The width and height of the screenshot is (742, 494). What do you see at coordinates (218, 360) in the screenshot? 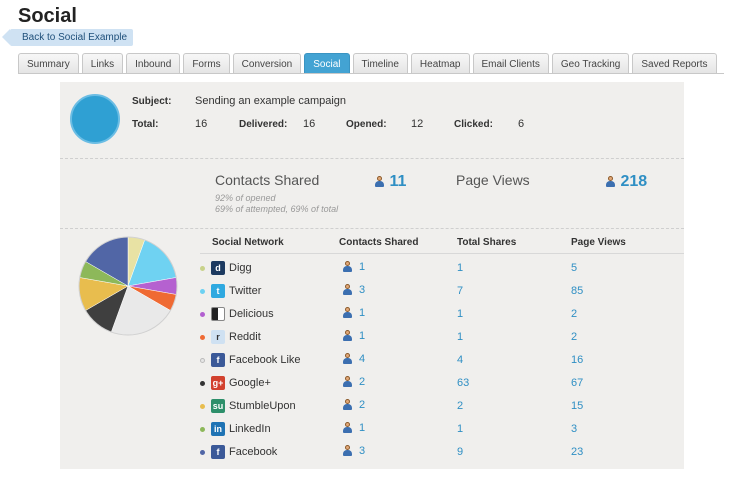
I see `facebook-like-icon: f` at bounding box center [218, 360].